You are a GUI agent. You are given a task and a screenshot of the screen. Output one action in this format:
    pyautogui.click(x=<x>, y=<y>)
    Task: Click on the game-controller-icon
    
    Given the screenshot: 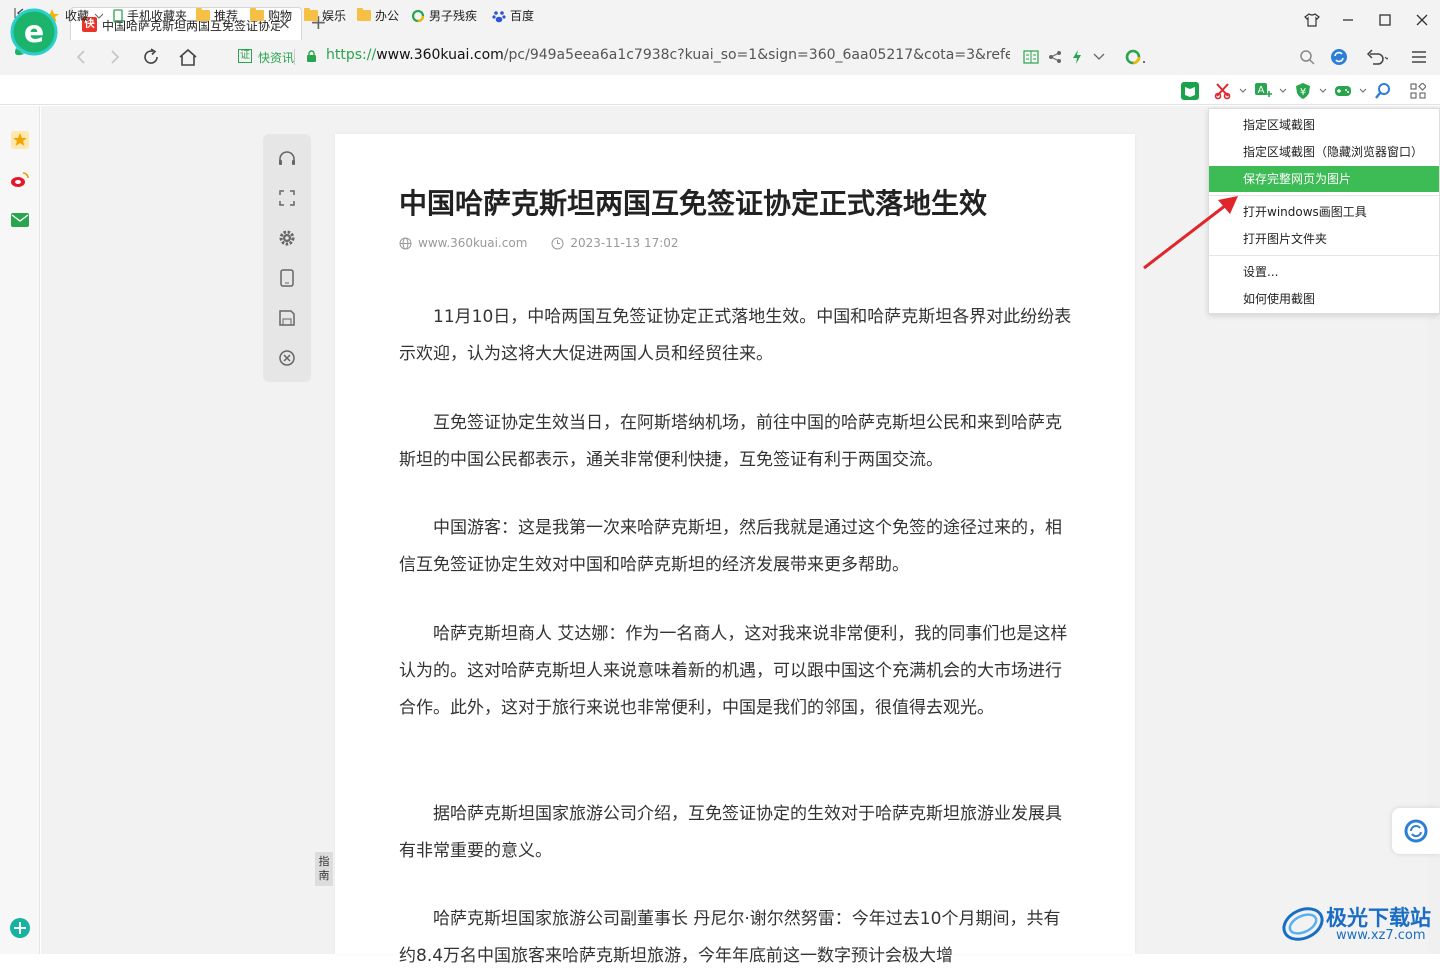 What is the action you would take?
    pyautogui.click(x=1343, y=91)
    